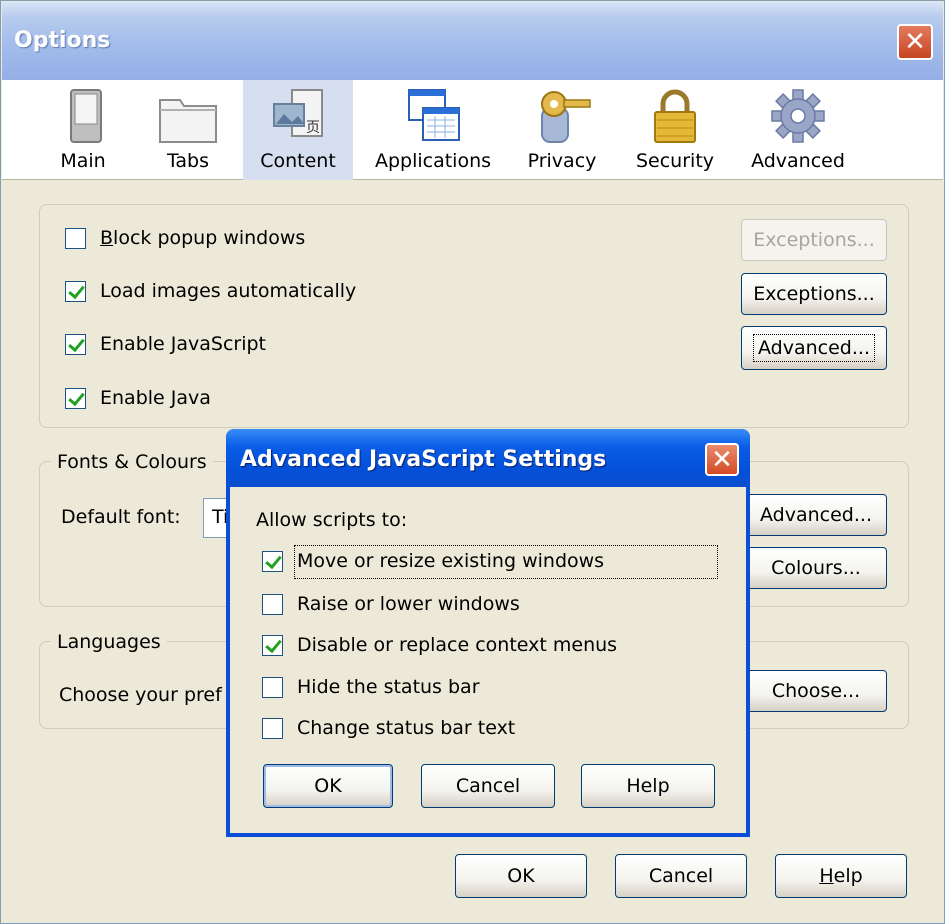  What do you see at coordinates (675, 116) in the screenshot?
I see `security-lock-icon` at bounding box center [675, 116].